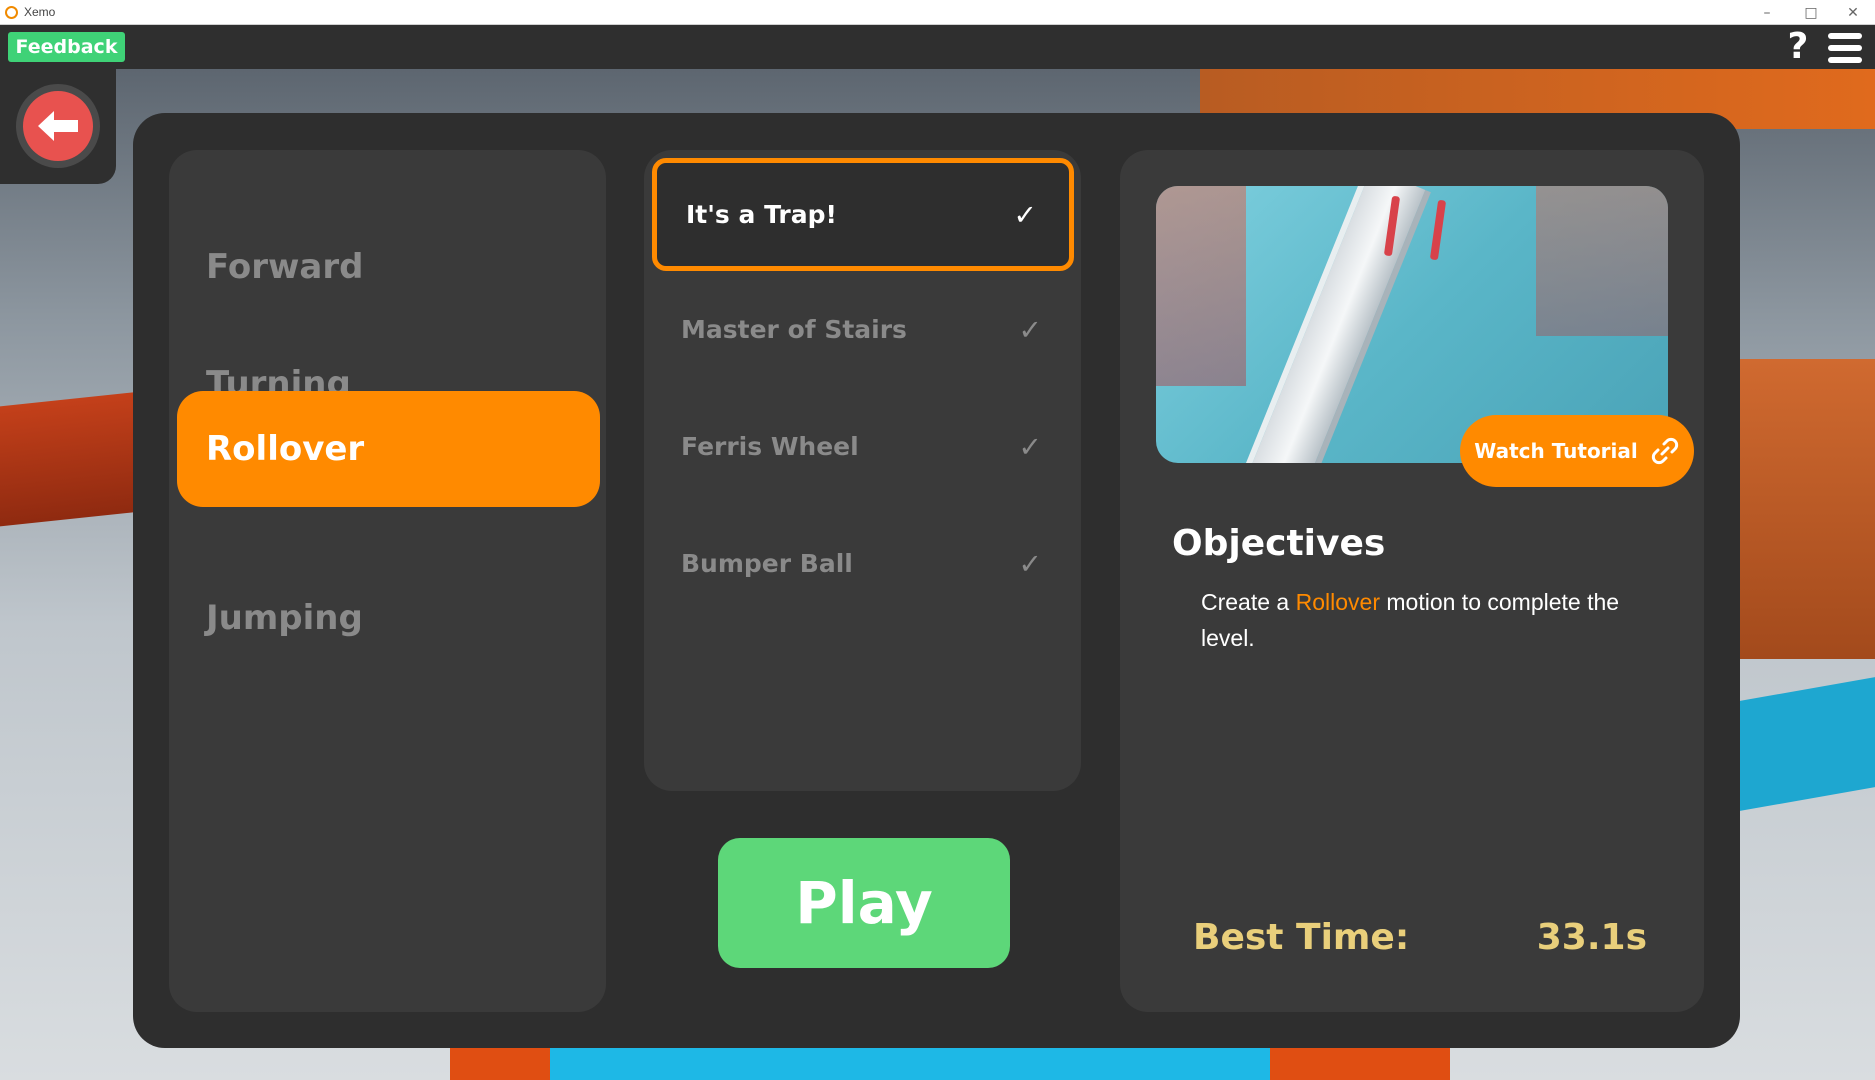  I want to click on level-bumper-ball: Bumper Ball ✓, so click(863, 563).